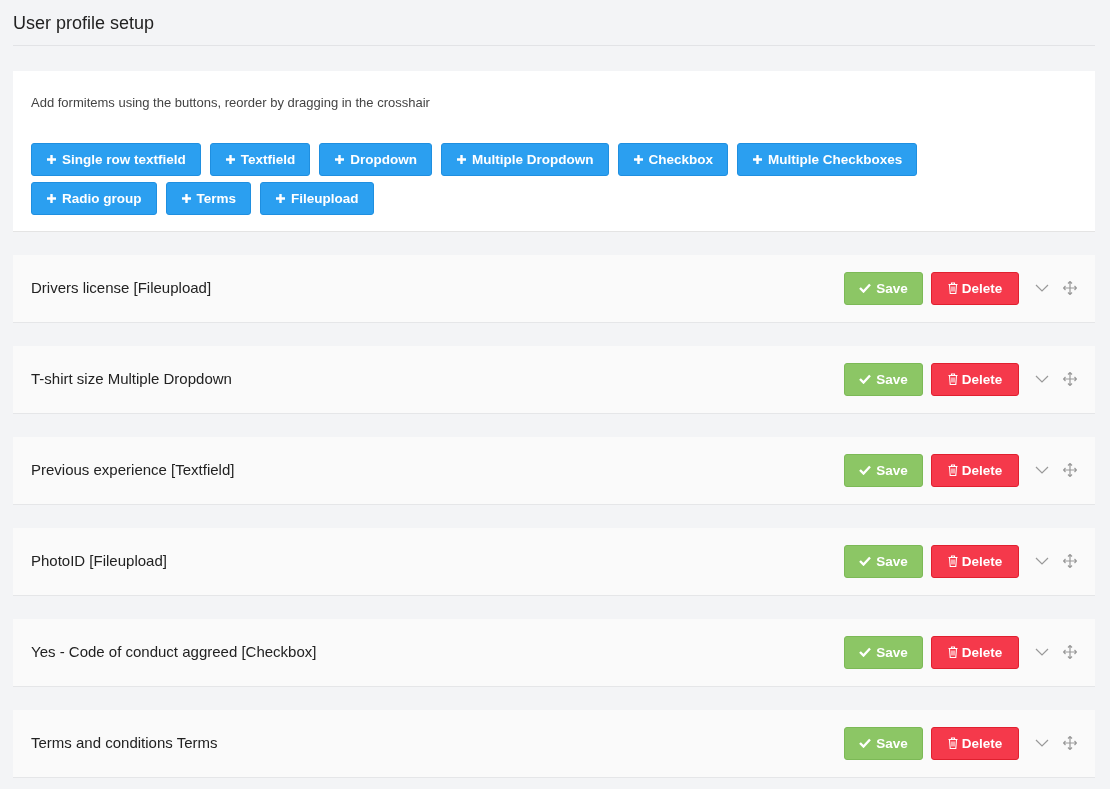 The width and height of the screenshot is (1110, 789). What do you see at coordinates (673, 159) in the screenshot?
I see `add-button: Checkbox` at bounding box center [673, 159].